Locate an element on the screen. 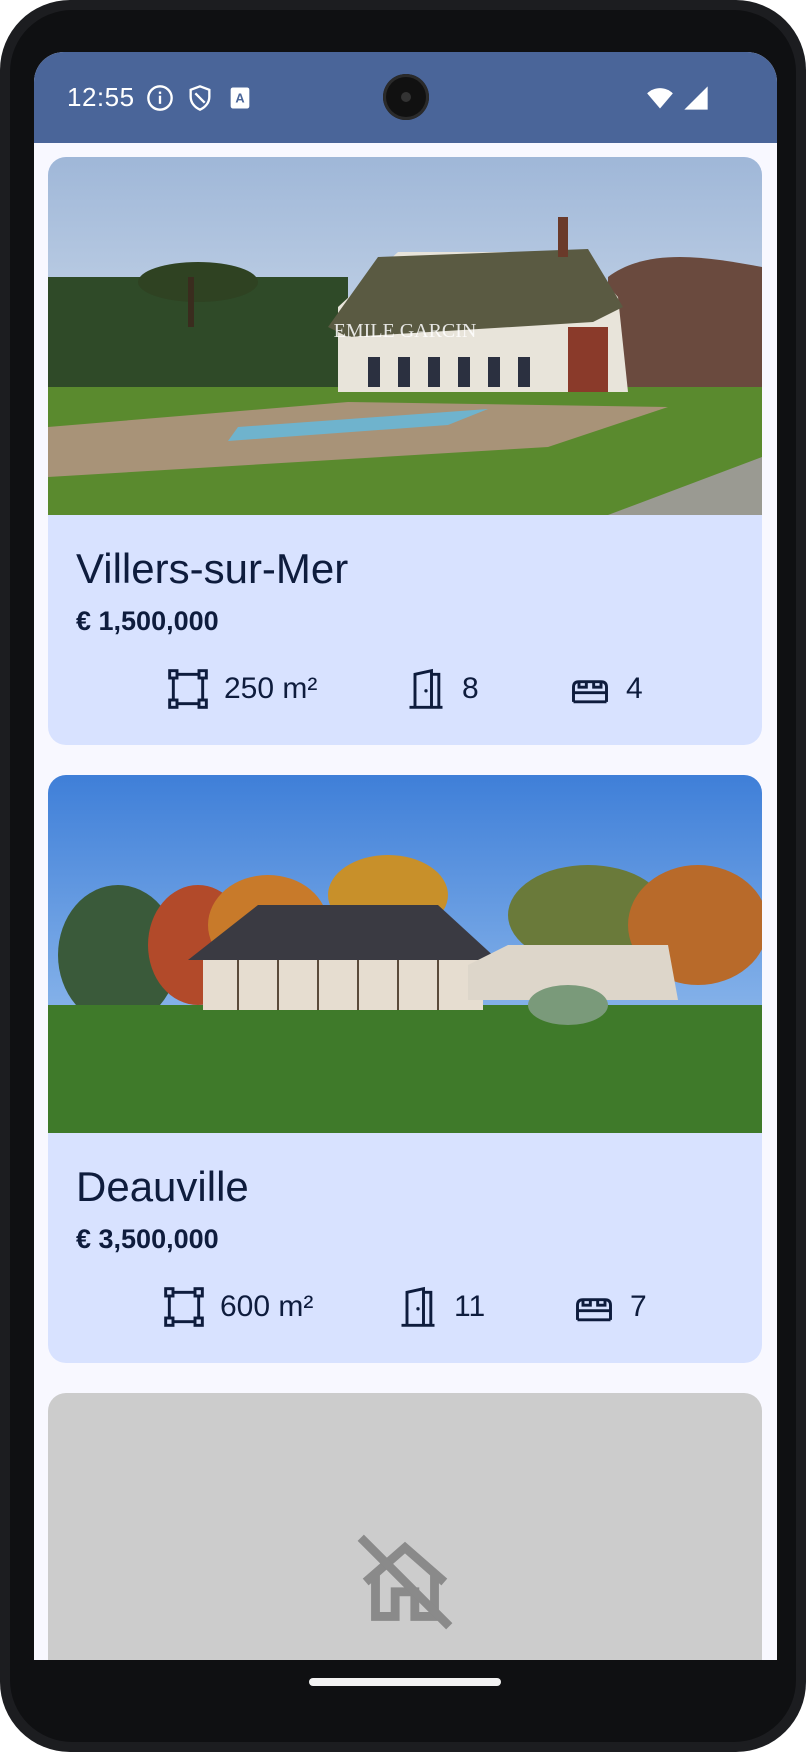 The height and width of the screenshot is (1752, 806). rooms-value: 8 is located at coordinates (470, 688).